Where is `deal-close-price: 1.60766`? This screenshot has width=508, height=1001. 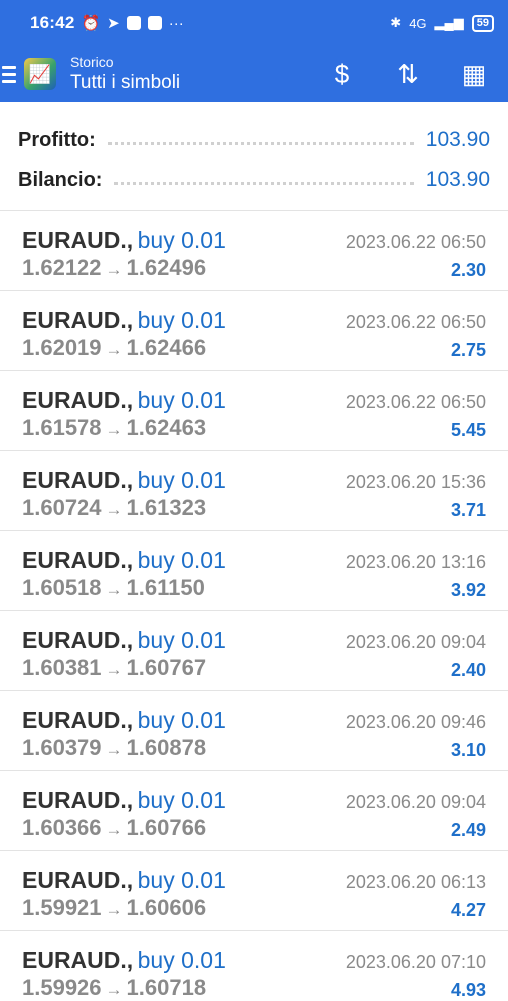
deal-close-price: 1.60766 is located at coordinates (166, 827).